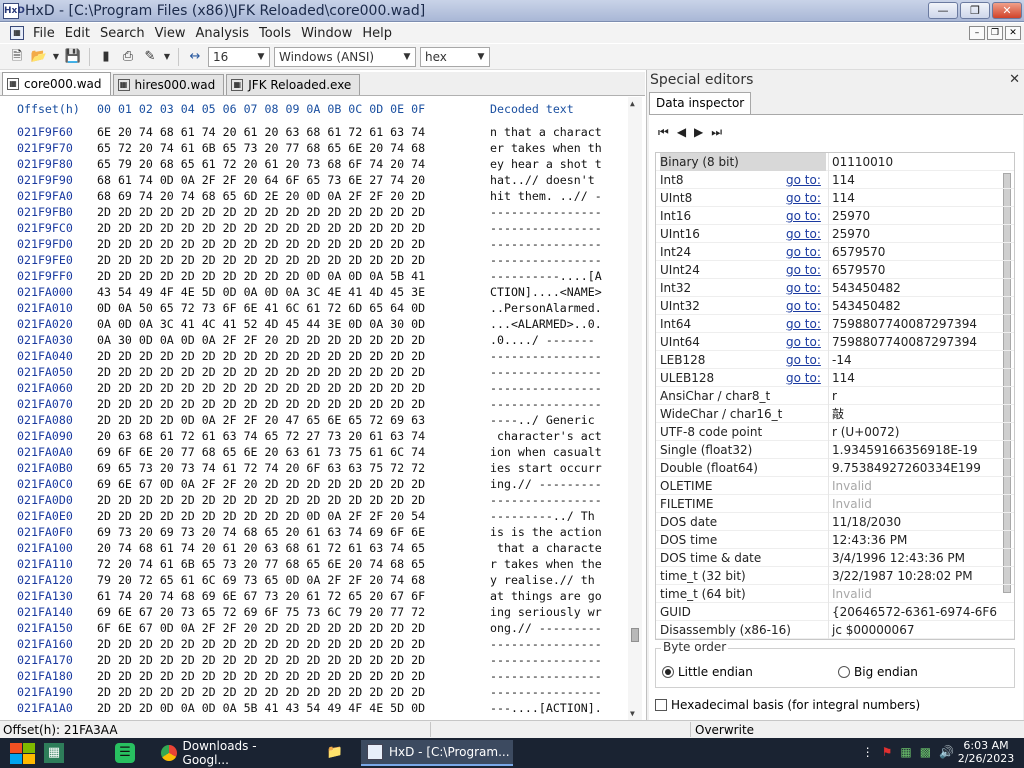 Image resolution: width=1024 pixels, height=768 pixels. Describe the element at coordinates (128, 57) in the screenshot. I see `print-icon: ⎙` at that location.